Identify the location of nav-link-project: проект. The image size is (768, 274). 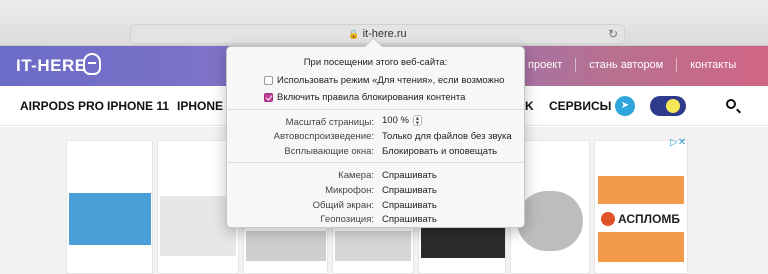
(545, 65).